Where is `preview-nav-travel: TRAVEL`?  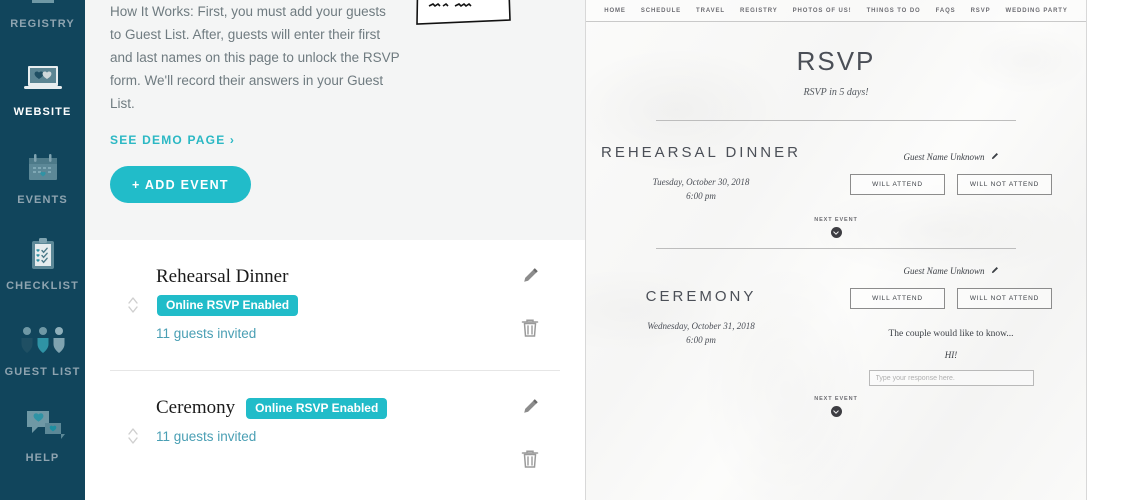
preview-nav-travel: TRAVEL is located at coordinates (710, 11).